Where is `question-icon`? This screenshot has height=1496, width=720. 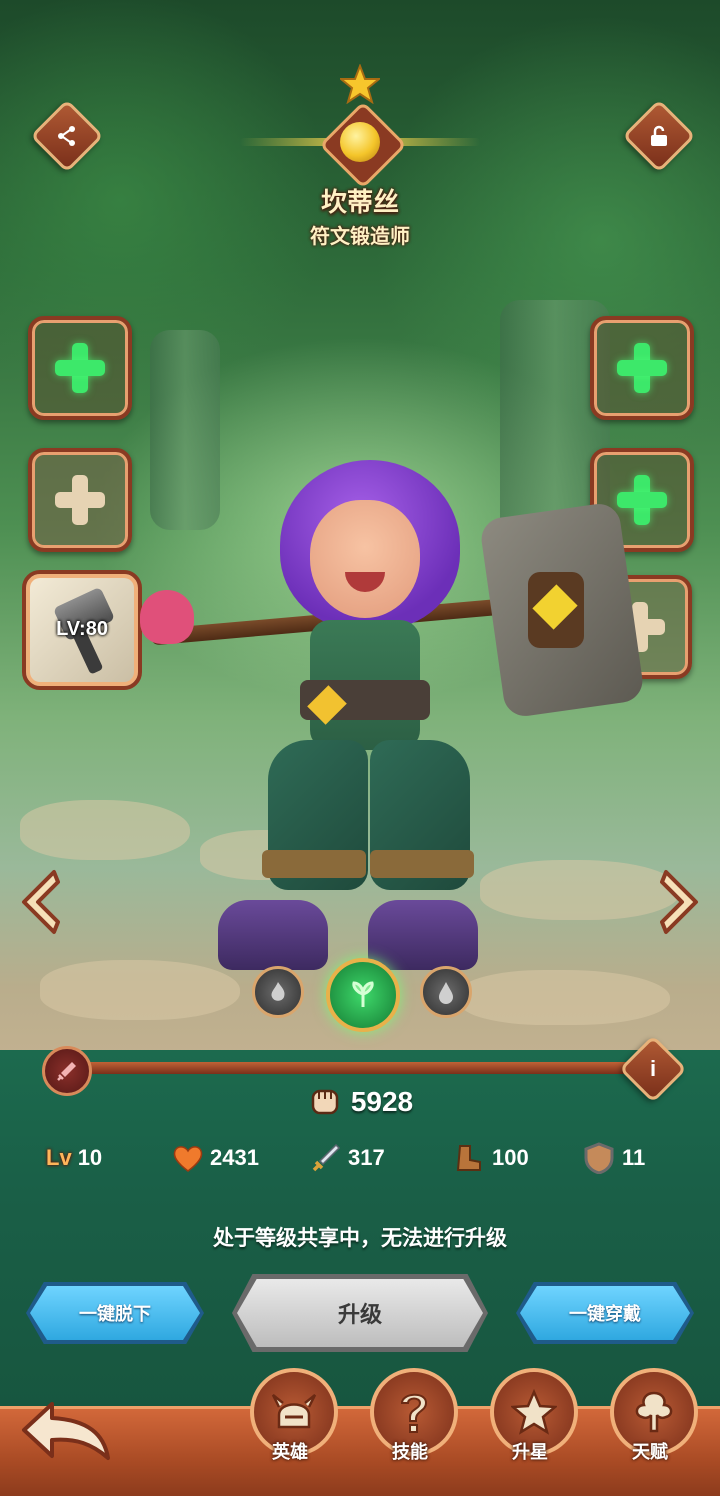
question-icon is located at coordinates (414, 1413).